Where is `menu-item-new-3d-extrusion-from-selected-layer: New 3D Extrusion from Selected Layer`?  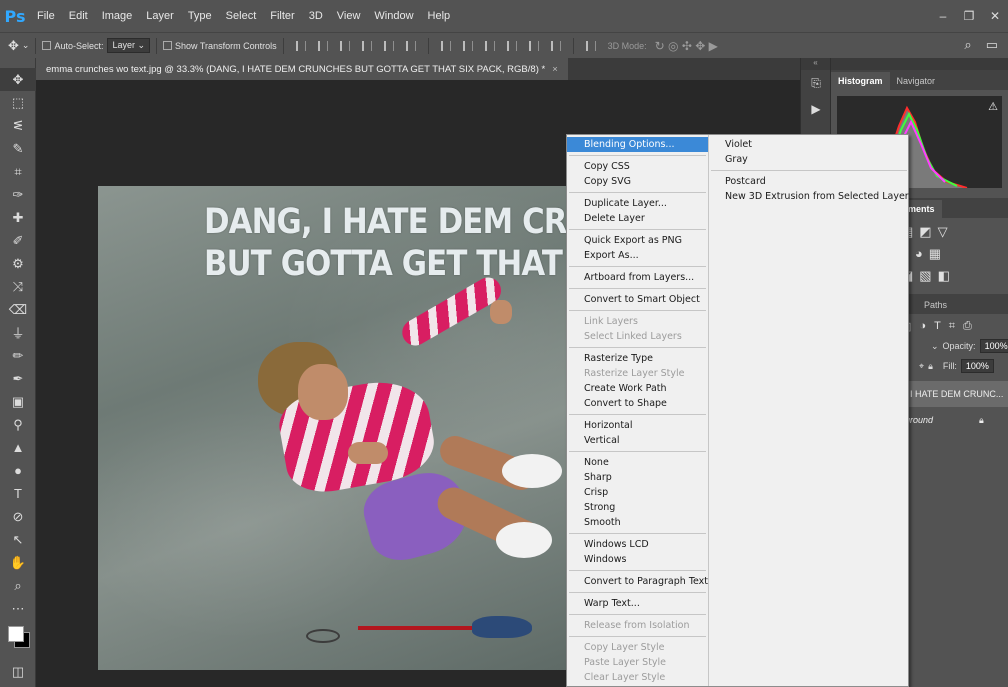 menu-item-new-3d-extrusion-from-selected-layer: New 3D Extrusion from Selected Layer is located at coordinates (809, 196).